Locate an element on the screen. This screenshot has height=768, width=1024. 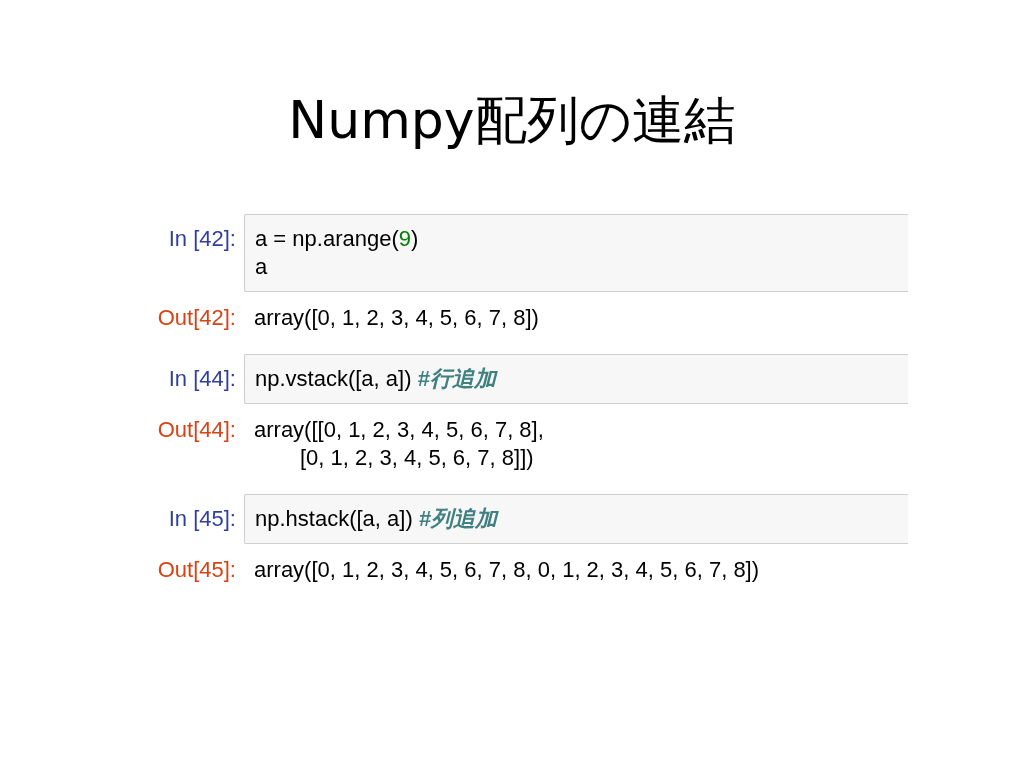
code-text: ) is located at coordinates (415, 238).